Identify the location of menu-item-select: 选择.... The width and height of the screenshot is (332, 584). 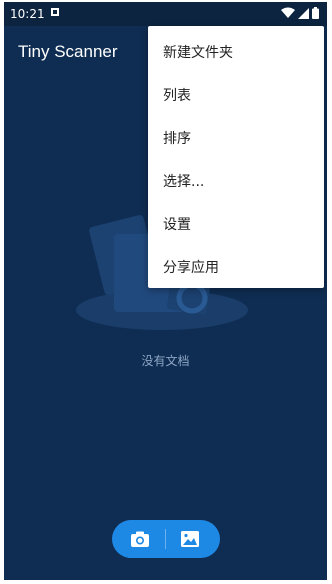
(236, 180).